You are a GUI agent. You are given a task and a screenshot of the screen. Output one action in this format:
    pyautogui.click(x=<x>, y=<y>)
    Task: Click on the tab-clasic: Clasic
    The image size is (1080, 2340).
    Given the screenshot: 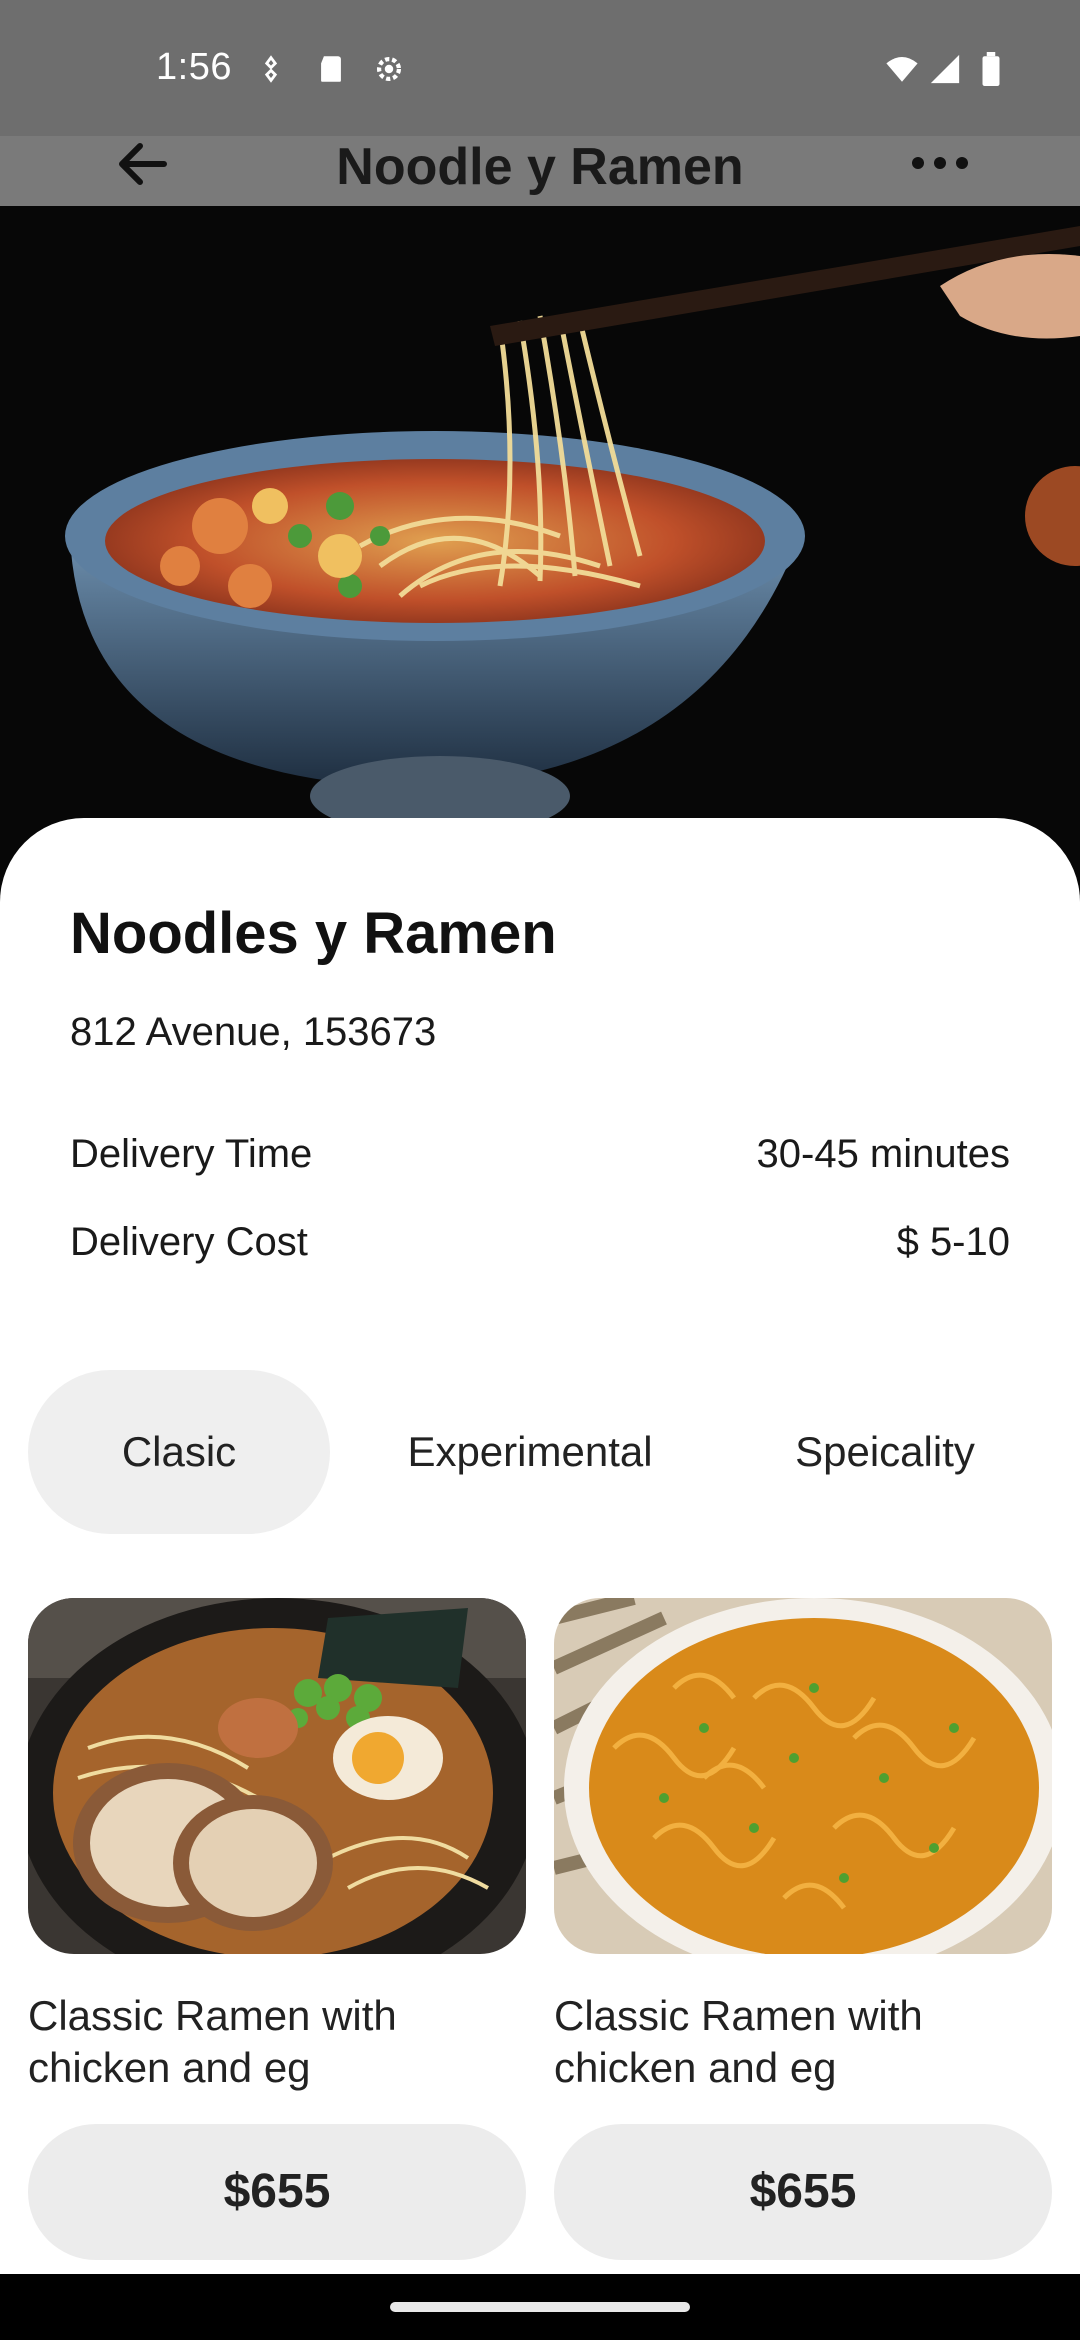 What is the action you would take?
    pyautogui.click(x=179, y=1452)
    